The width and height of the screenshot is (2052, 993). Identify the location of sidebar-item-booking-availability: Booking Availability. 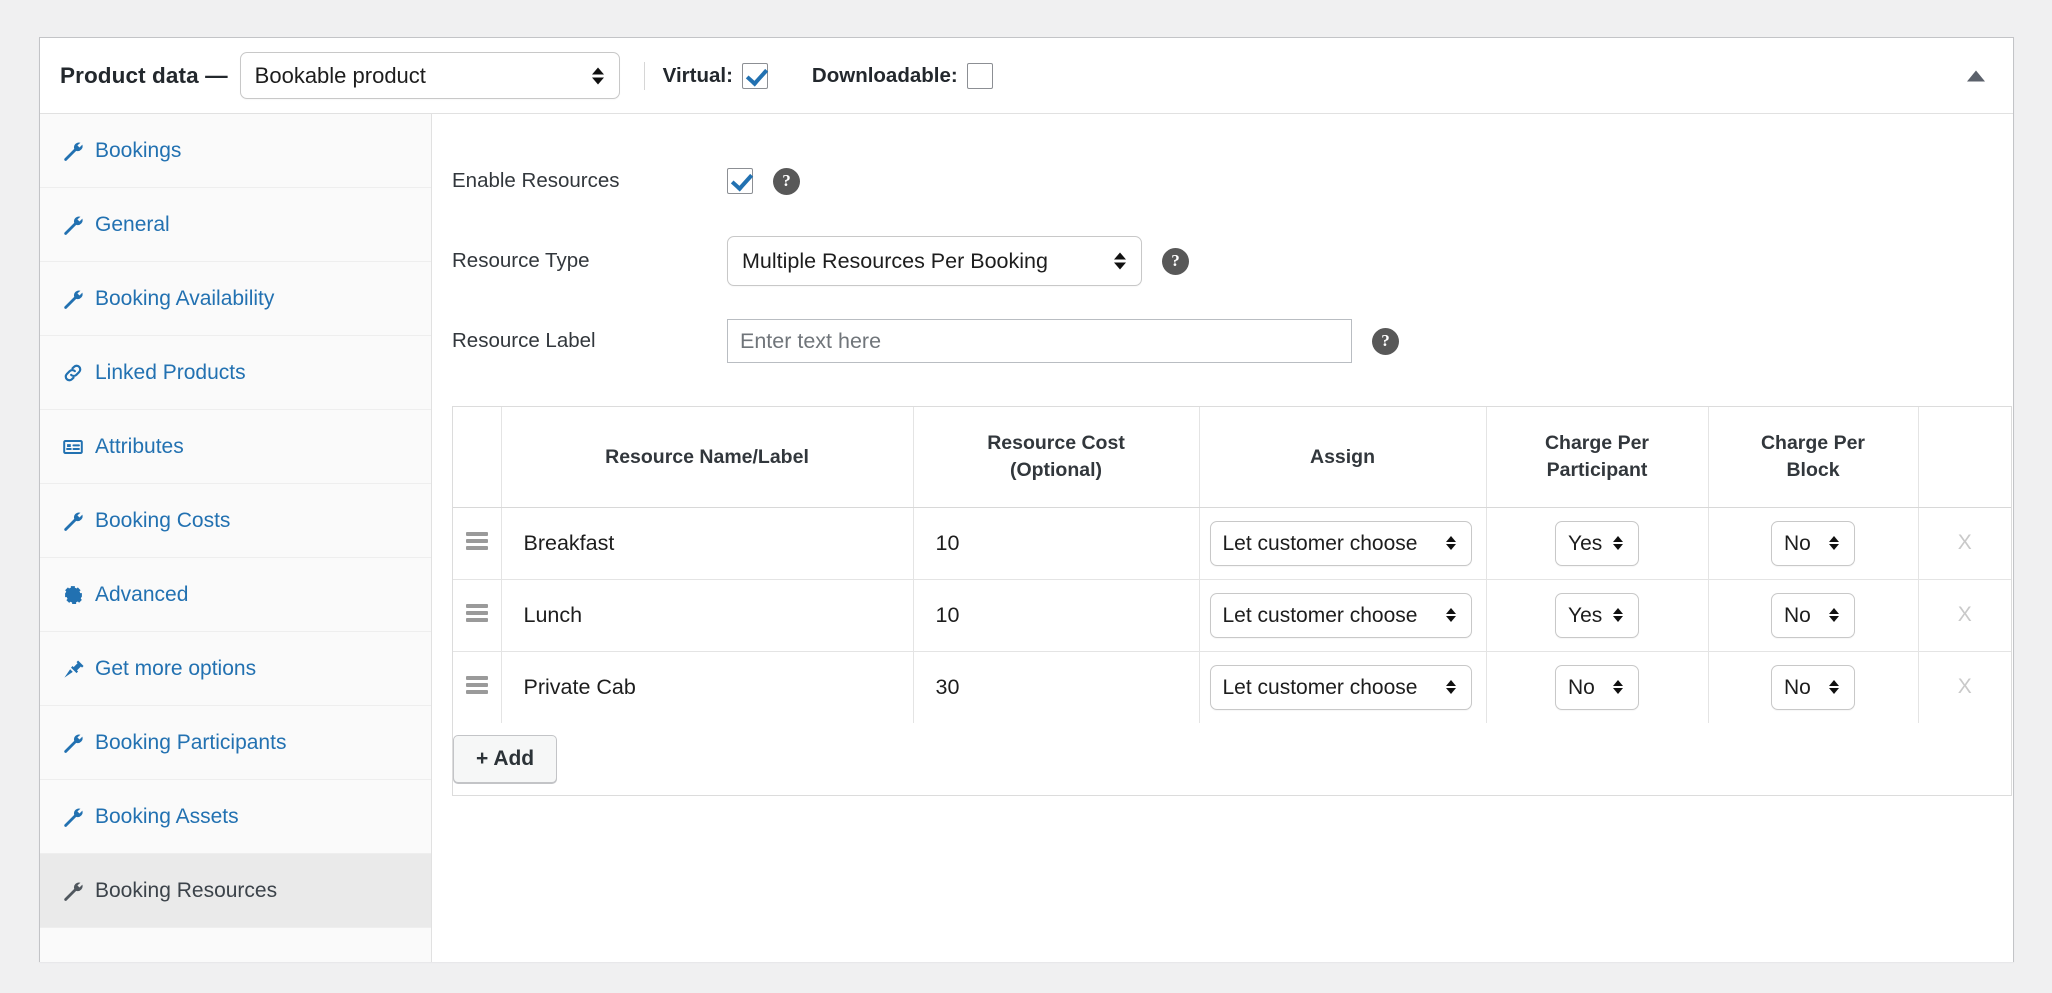
(235, 299).